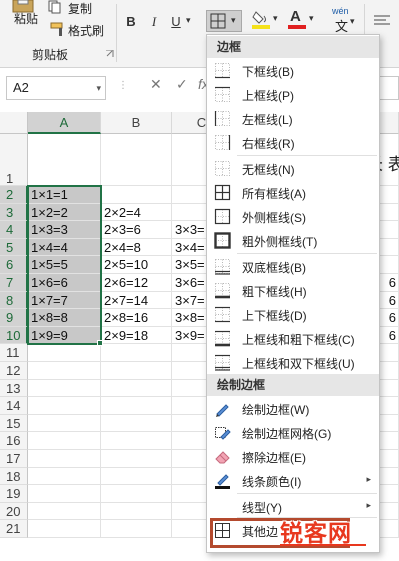 Image resolution: width=399 pixels, height=561 pixels. What do you see at coordinates (14, 195) in the screenshot?
I see `row-header-2: 2` at bounding box center [14, 195].